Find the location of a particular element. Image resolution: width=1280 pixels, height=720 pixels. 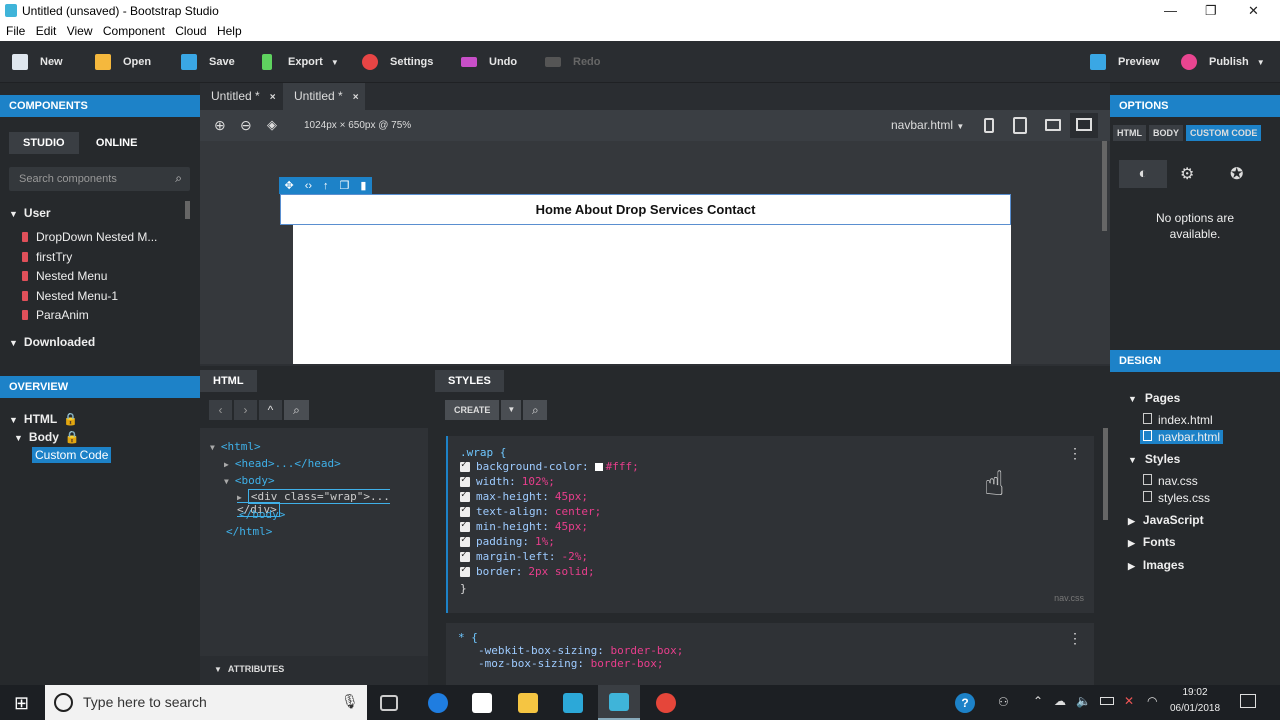

task-view-icon is located at coordinates (389, 703).